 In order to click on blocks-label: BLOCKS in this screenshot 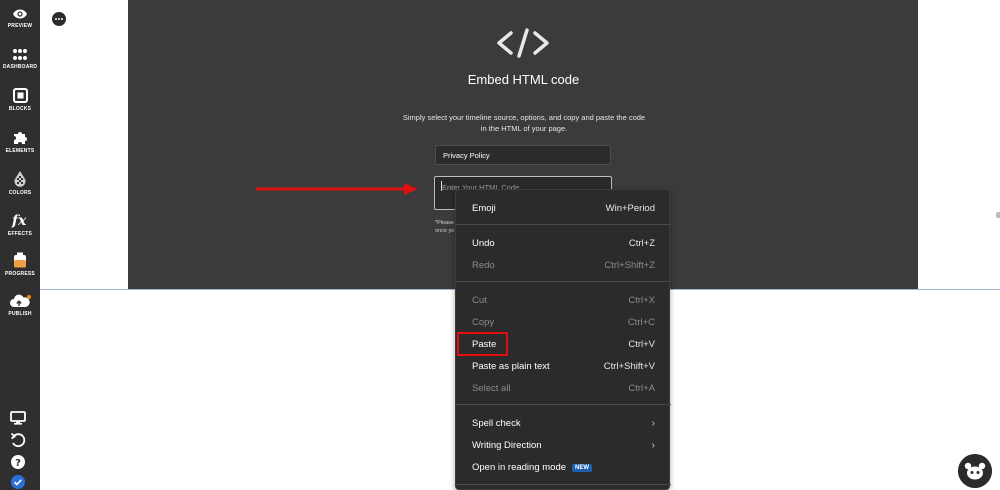, I will do `click(20, 109)`.